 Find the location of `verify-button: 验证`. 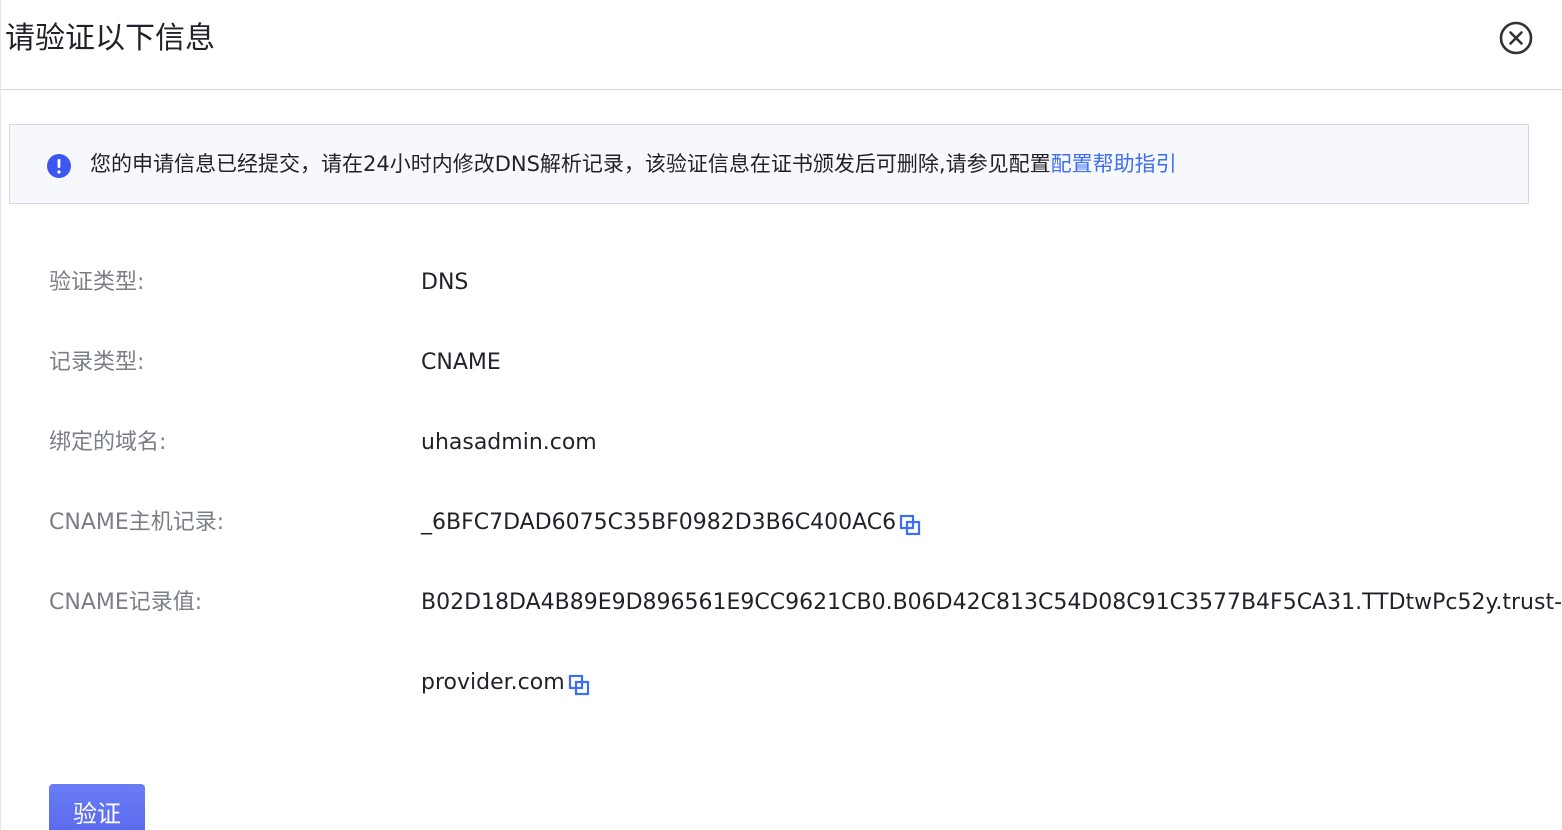

verify-button: 验证 is located at coordinates (97, 807).